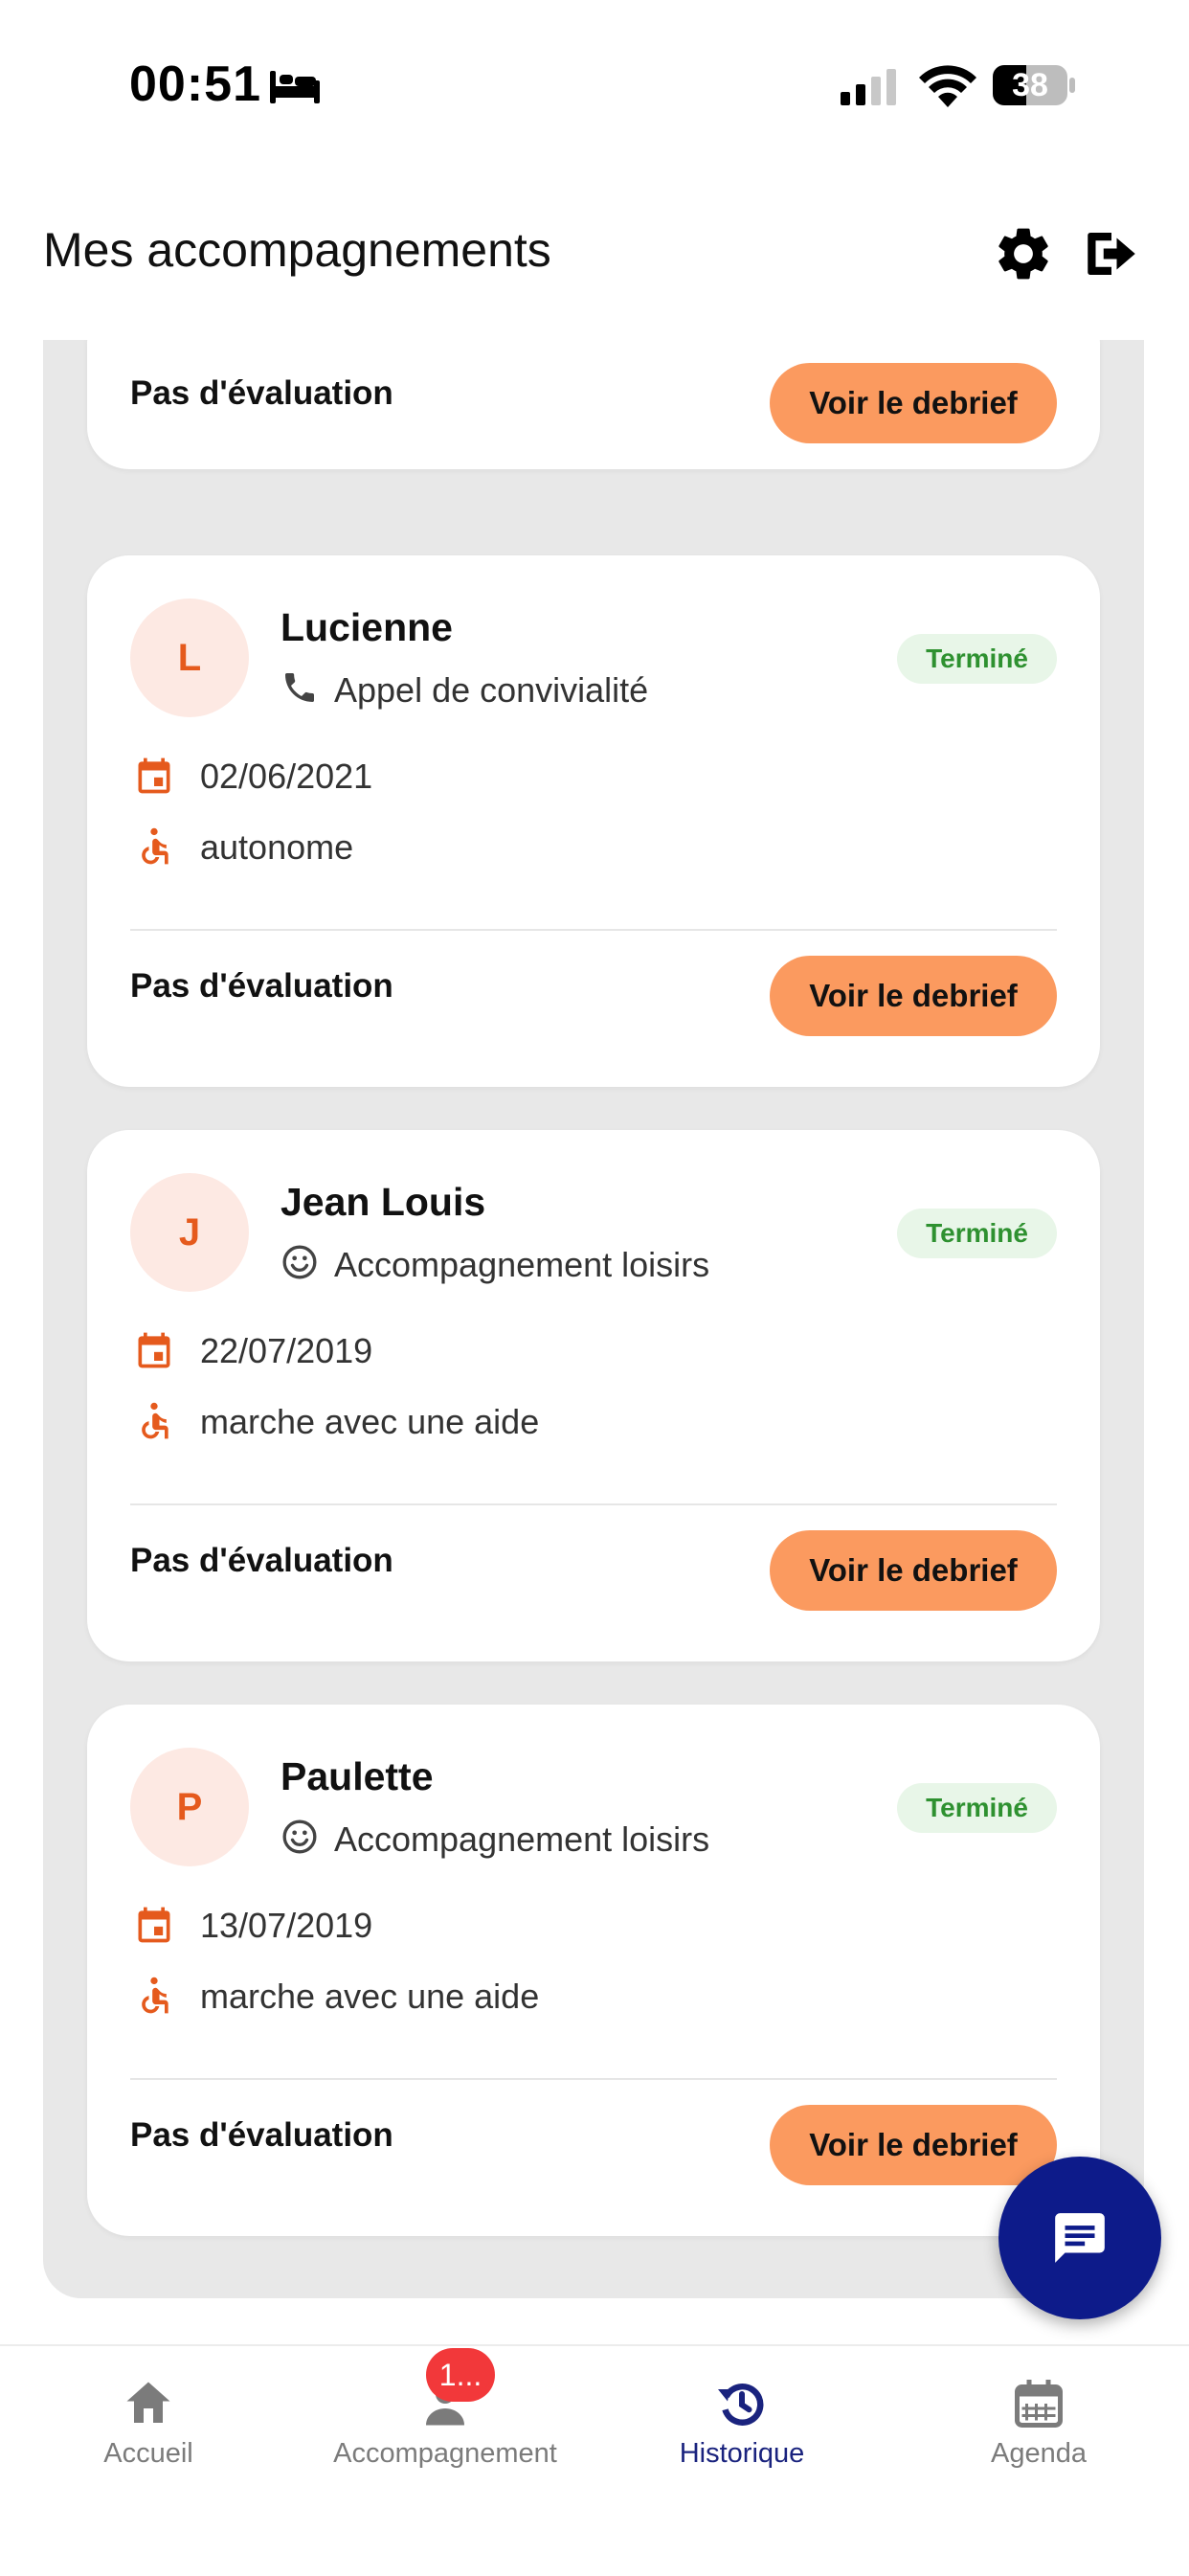 This screenshot has height=2576, width=1189. Describe the element at coordinates (357, 1776) in the screenshot. I see `person-name: Paulette` at that location.